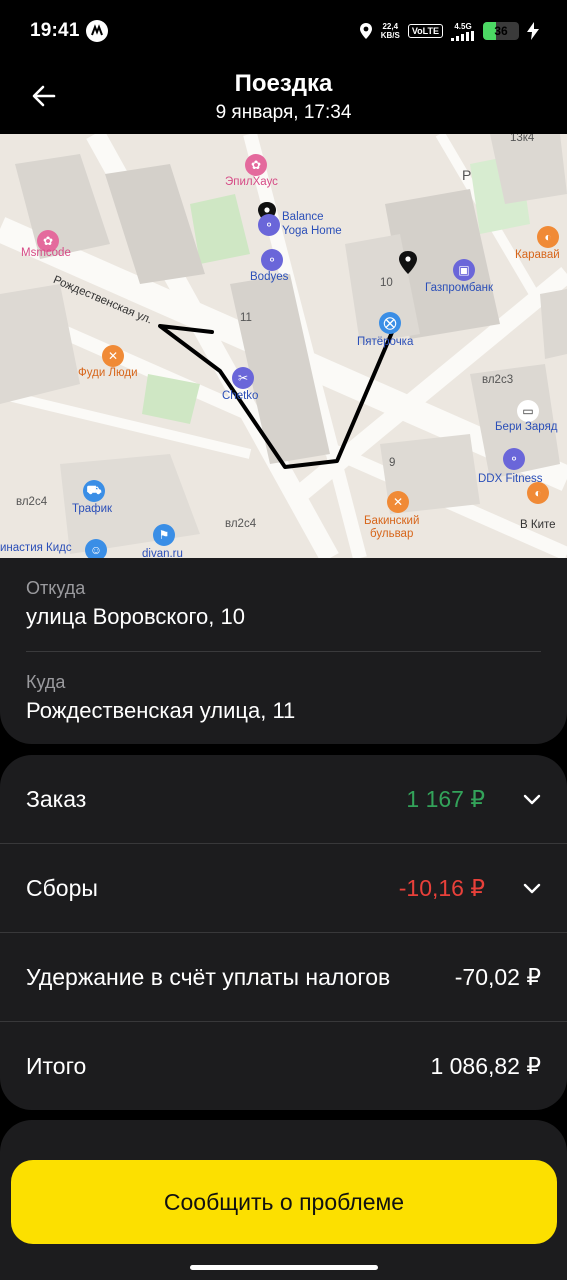  Describe the element at coordinates (392, 463) in the screenshot. I see `map-house-number: 9` at that location.